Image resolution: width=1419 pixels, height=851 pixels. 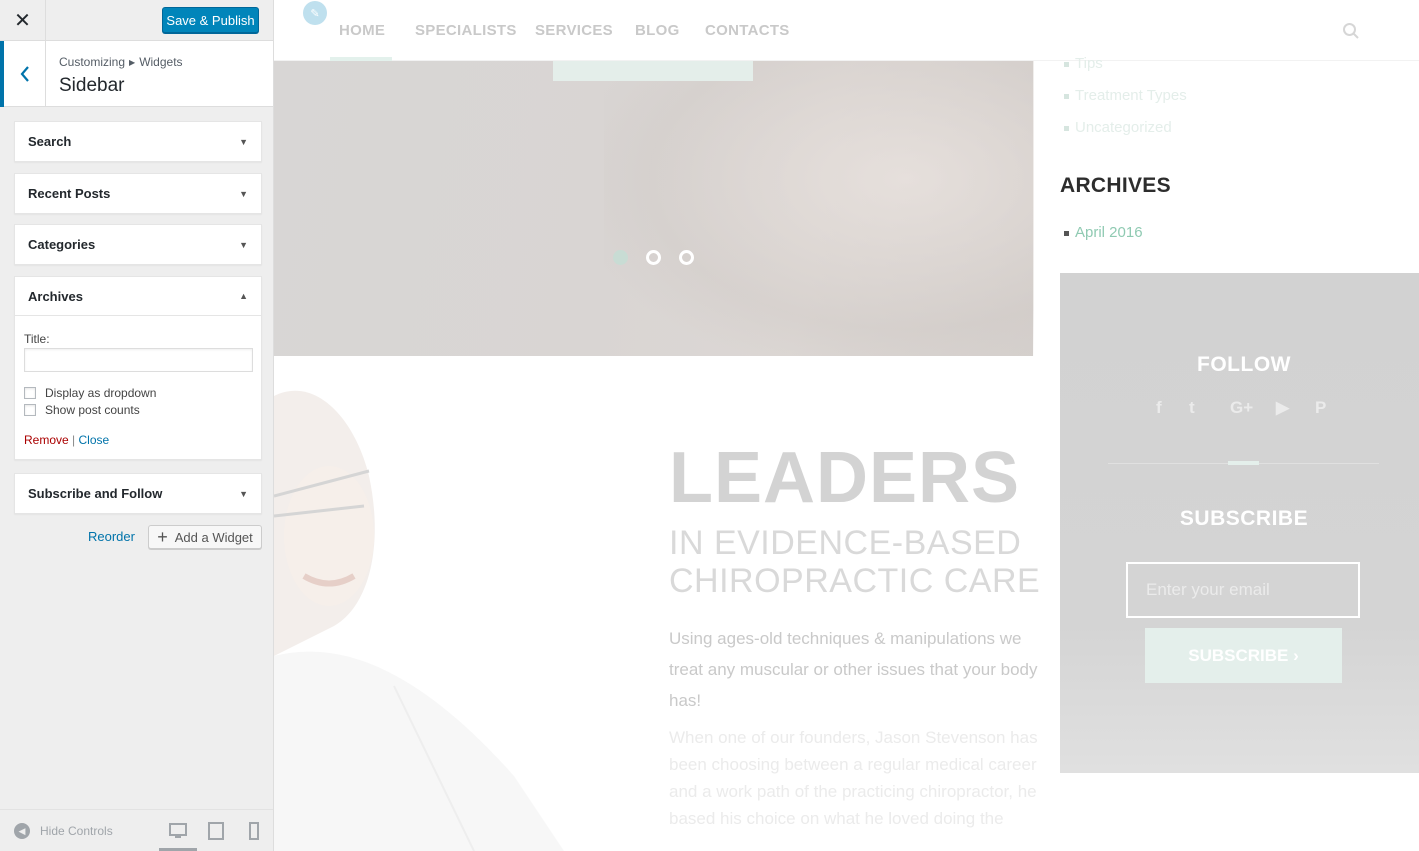 I want to click on chevron-left-icon, so click(x=24, y=74).